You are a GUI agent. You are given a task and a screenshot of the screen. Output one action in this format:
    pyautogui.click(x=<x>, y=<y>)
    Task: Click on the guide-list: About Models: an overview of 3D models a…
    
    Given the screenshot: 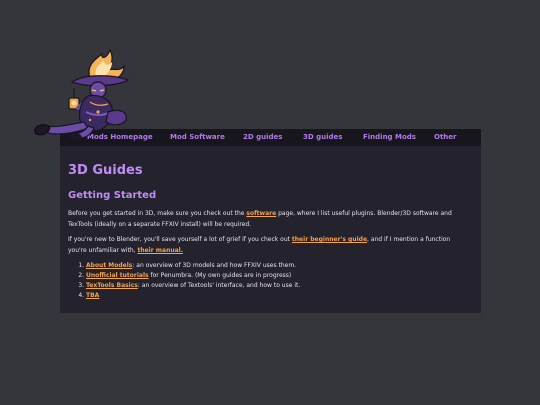 What is the action you would take?
    pyautogui.click(x=272, y=281)
    